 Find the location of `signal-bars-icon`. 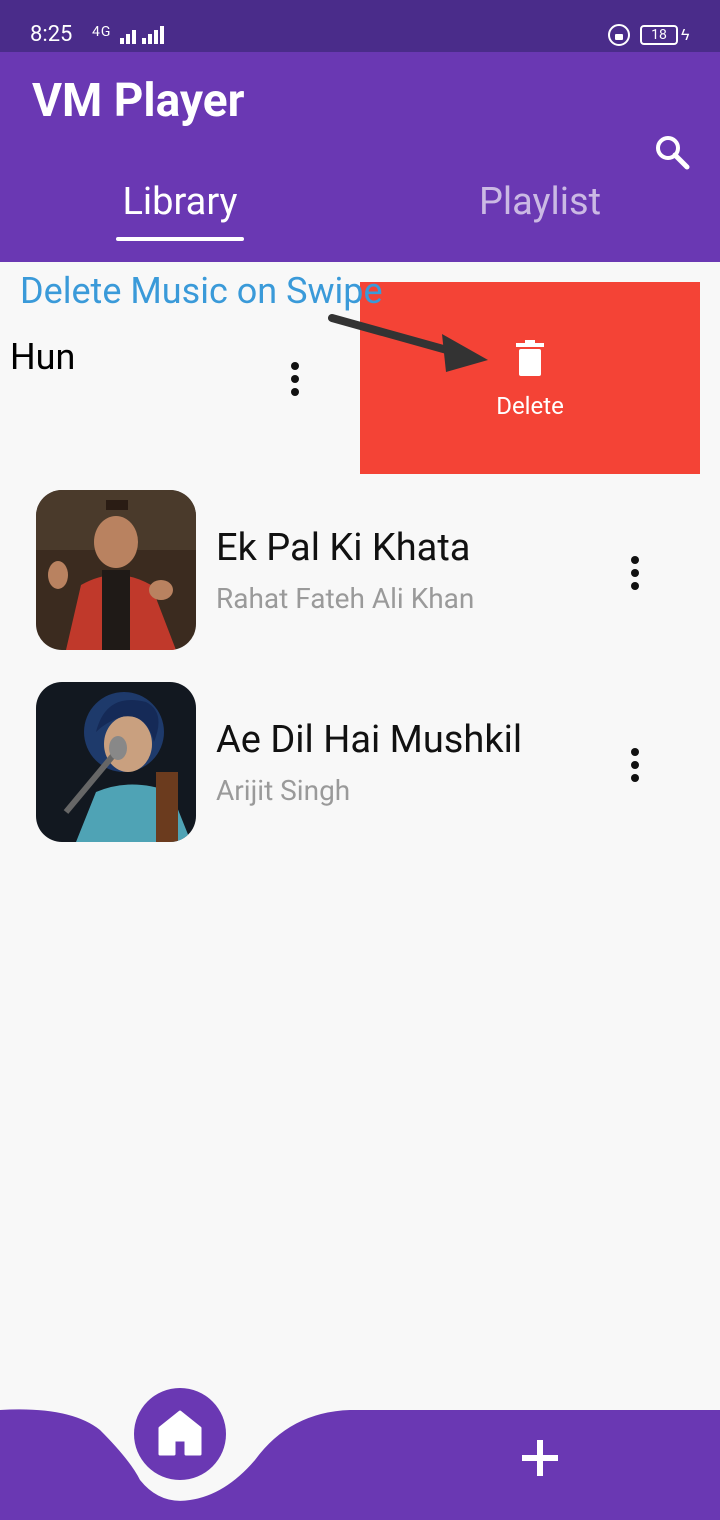

signal-bars-icon is located at coordinates (142, 35).